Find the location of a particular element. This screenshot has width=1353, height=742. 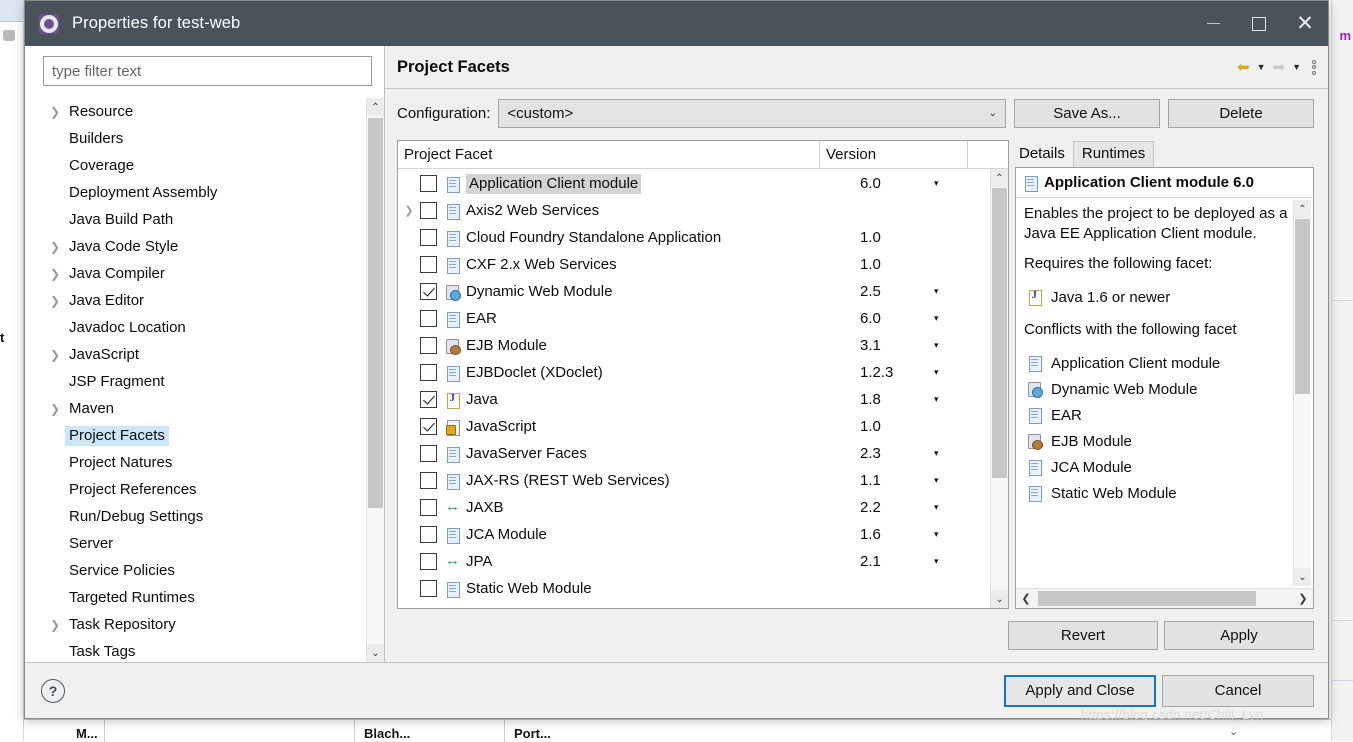

sidebar-item-project-references: Project References is located at coordinates (191, 489).